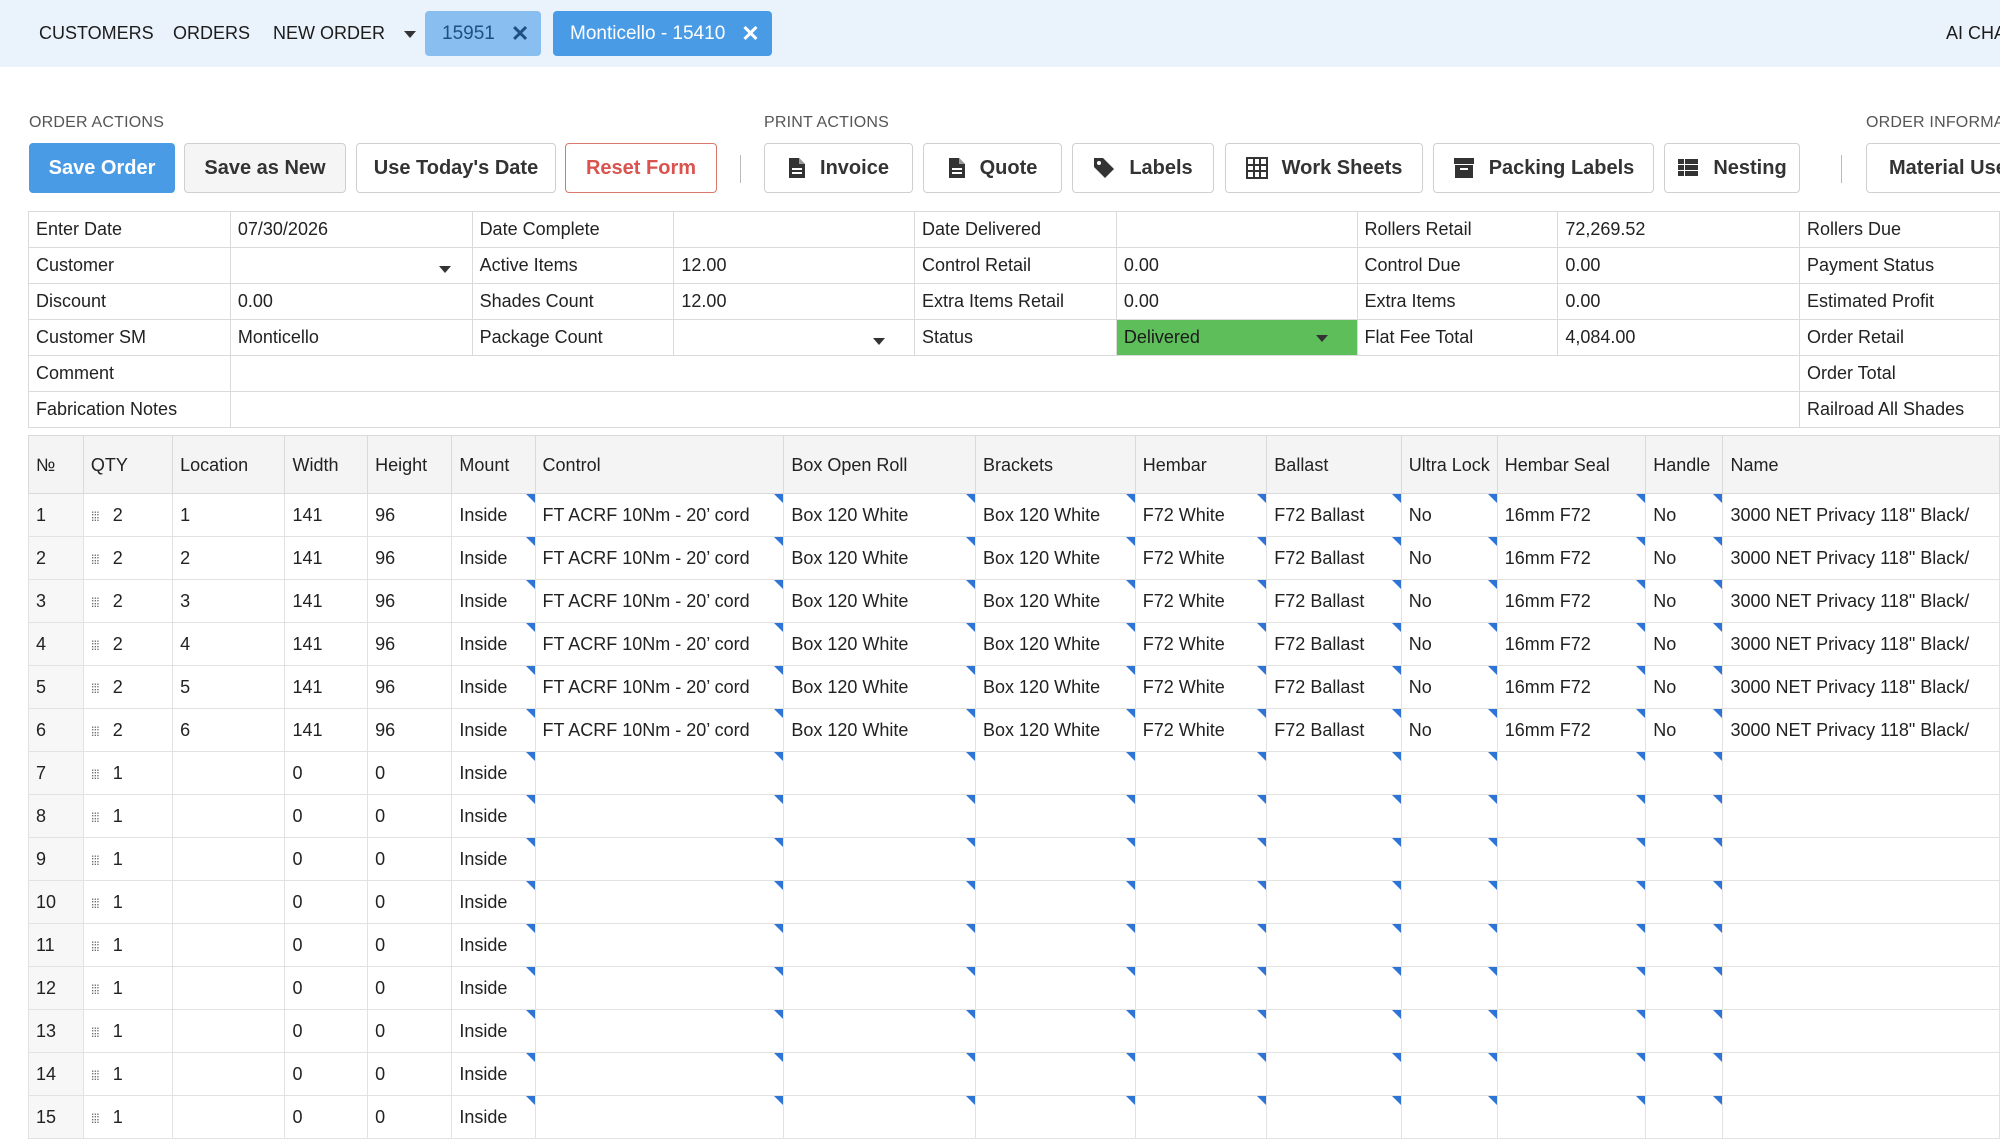 This screenshot has width=2000, height=1139. Describe the element at coordinates (1933, 168) in the screenshot. I see `material-use-button: Material Use` at that location.